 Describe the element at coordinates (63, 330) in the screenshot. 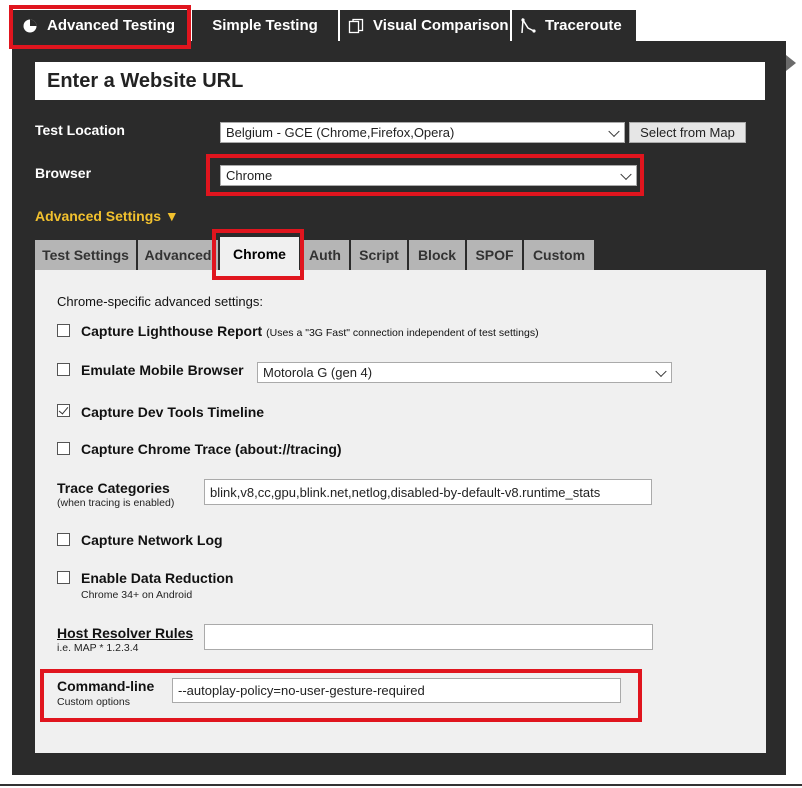

I see `lighthouse-checkbox` at that location.